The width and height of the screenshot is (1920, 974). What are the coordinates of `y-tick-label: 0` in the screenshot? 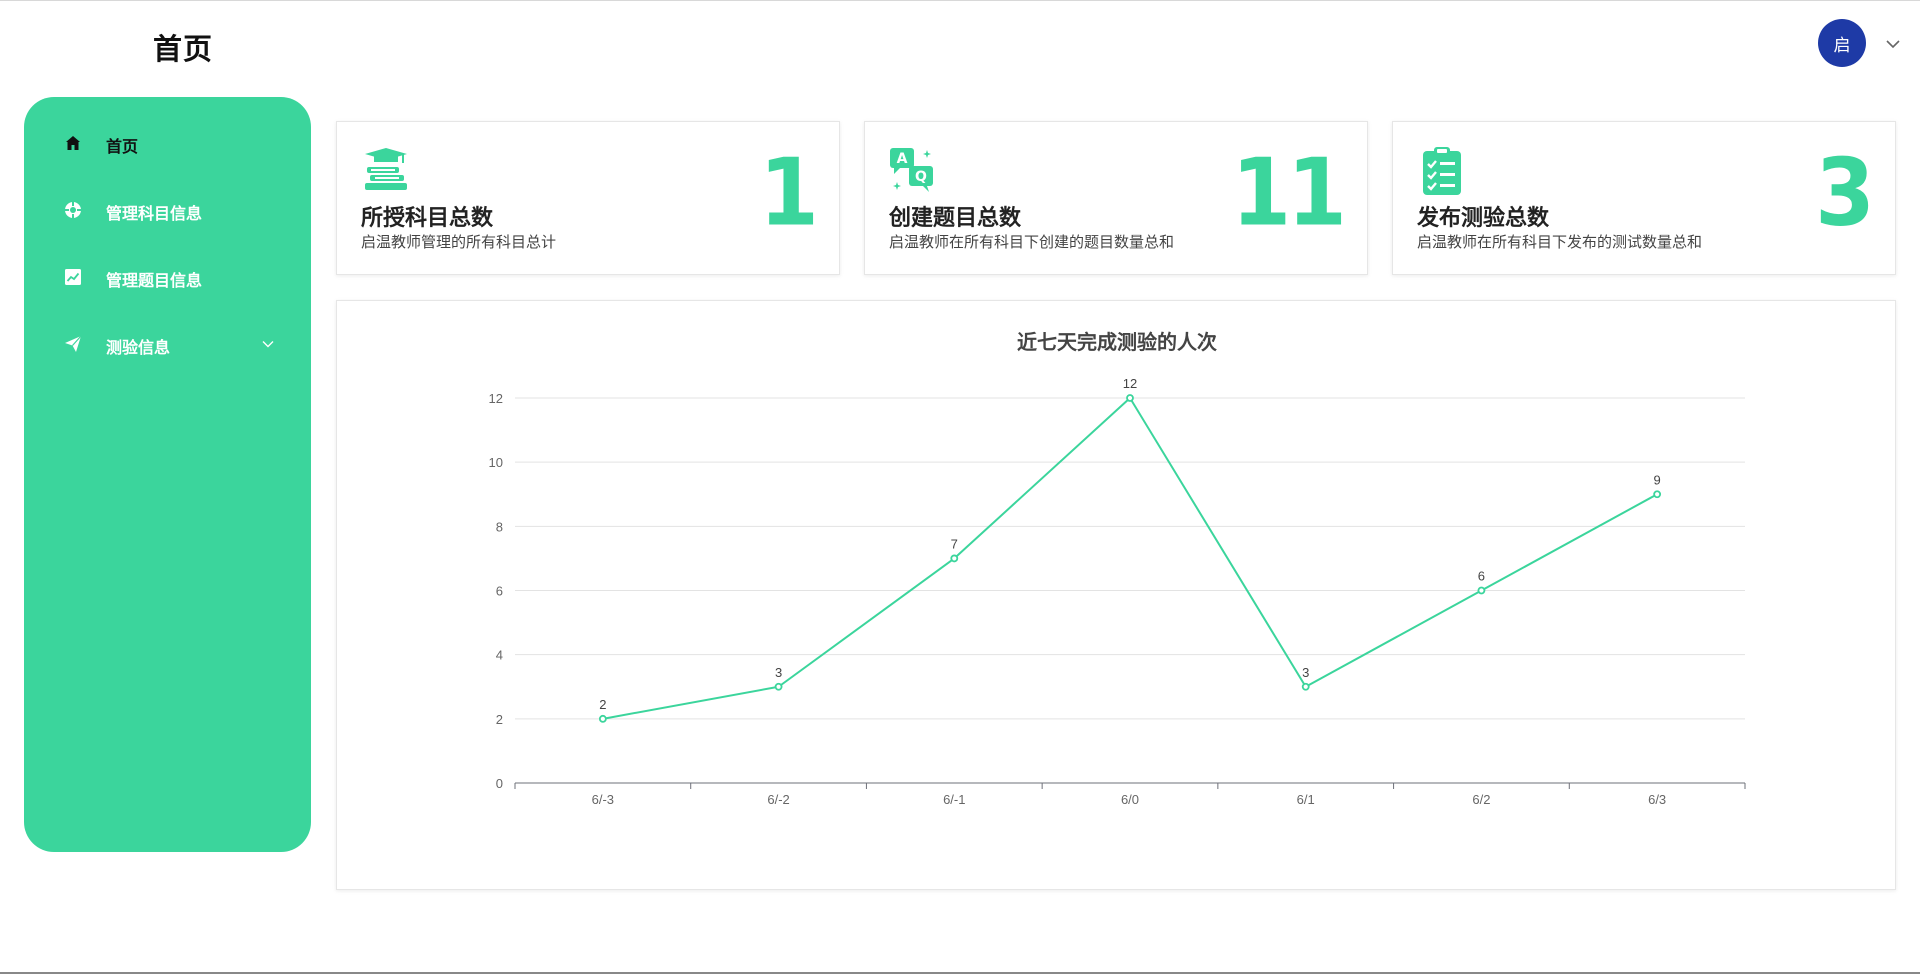 It's located at (499, 783).